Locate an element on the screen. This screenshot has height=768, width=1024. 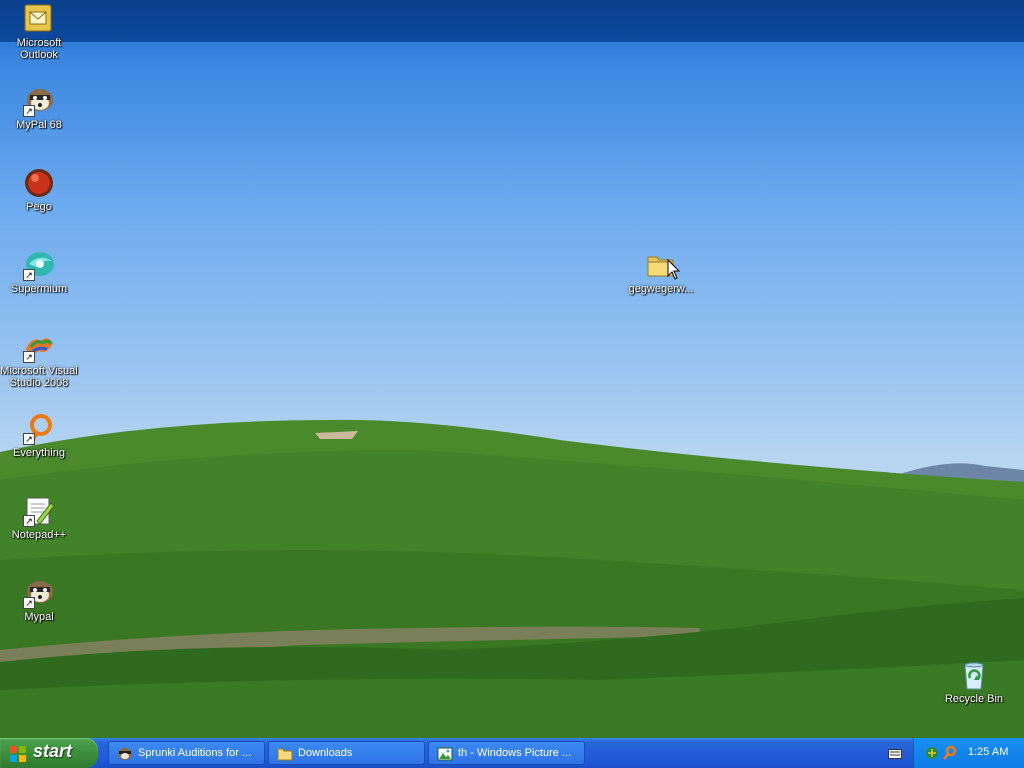
taskbar-button-downloads: Downloads is located at coordinates (346, 753).